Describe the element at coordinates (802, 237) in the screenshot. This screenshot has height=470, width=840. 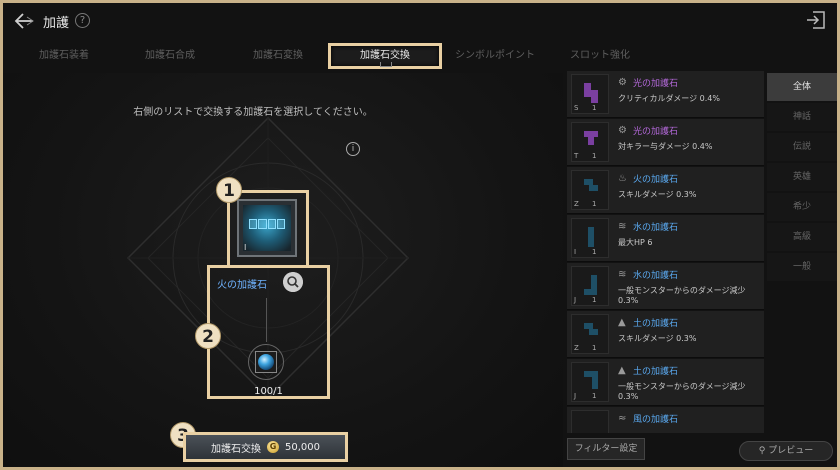
I see `filter-premium: 高級` at that location.